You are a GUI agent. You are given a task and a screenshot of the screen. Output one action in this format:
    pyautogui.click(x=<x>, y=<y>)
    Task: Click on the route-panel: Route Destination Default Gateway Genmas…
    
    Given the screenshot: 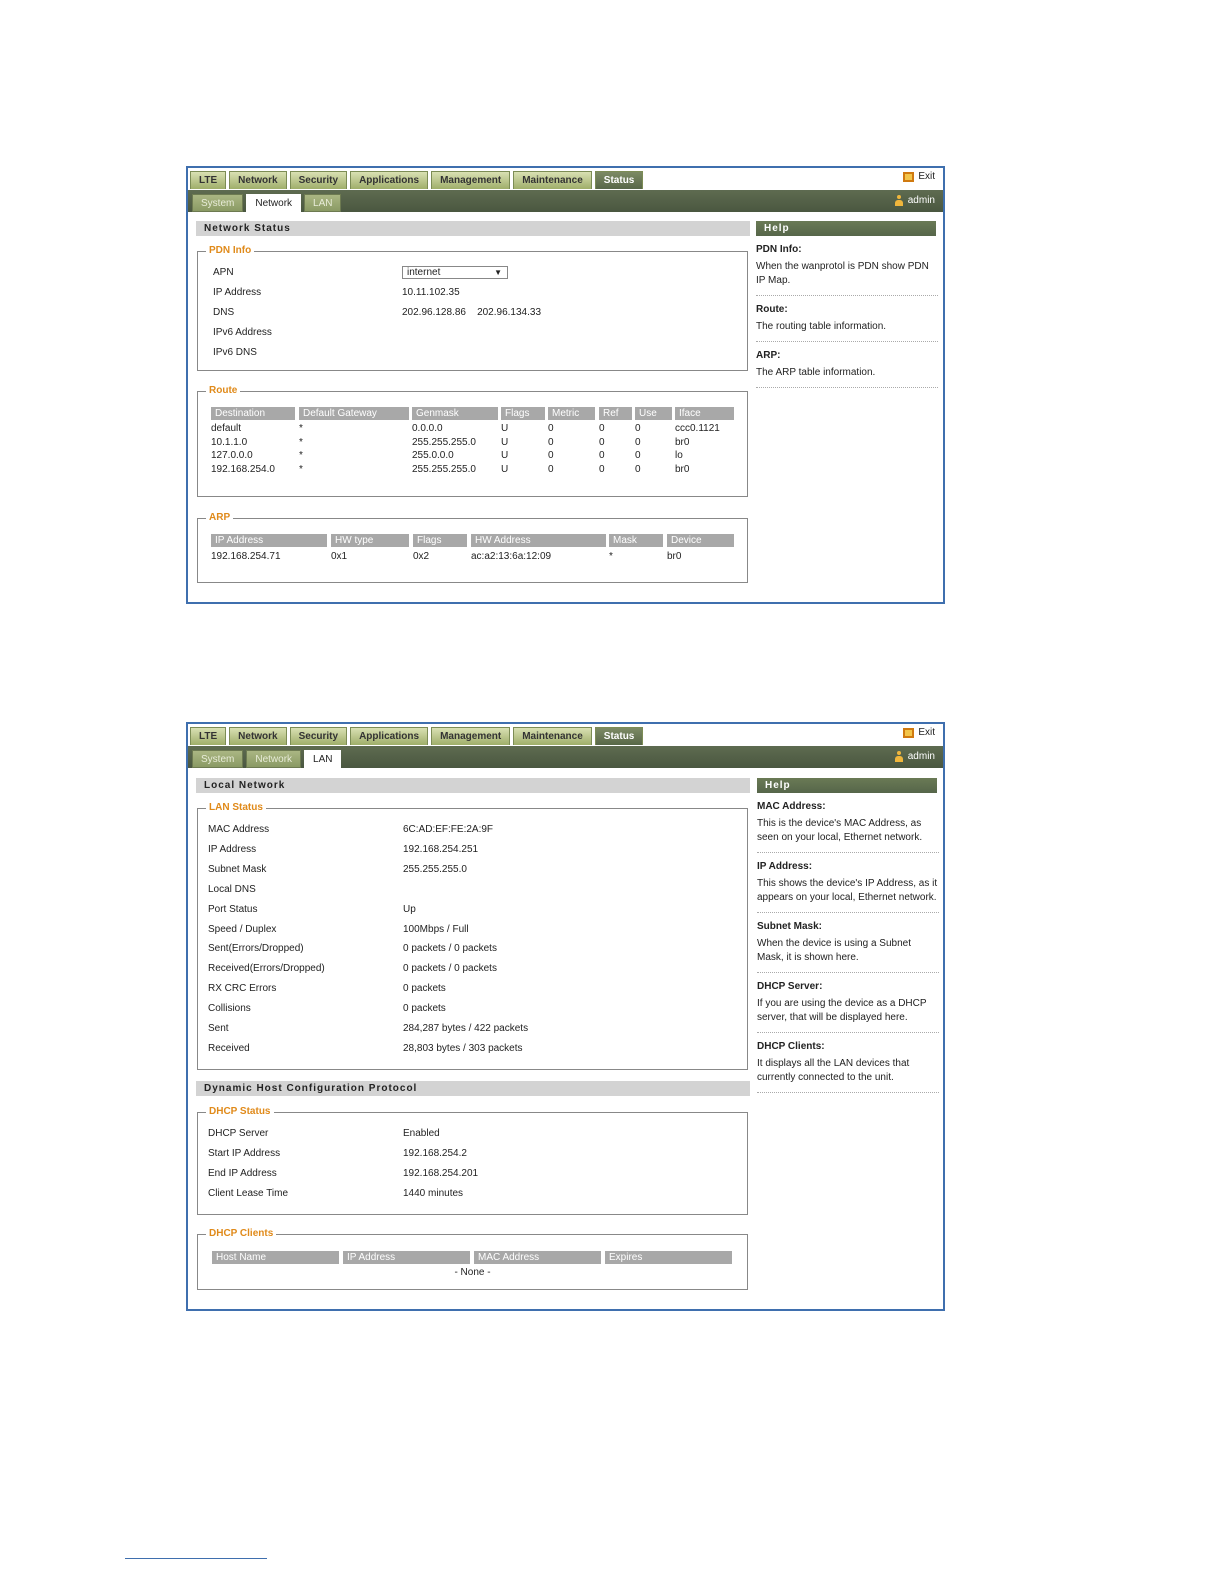 What is the action you would take?
    pyautogui.click(x=472, y=441)
    